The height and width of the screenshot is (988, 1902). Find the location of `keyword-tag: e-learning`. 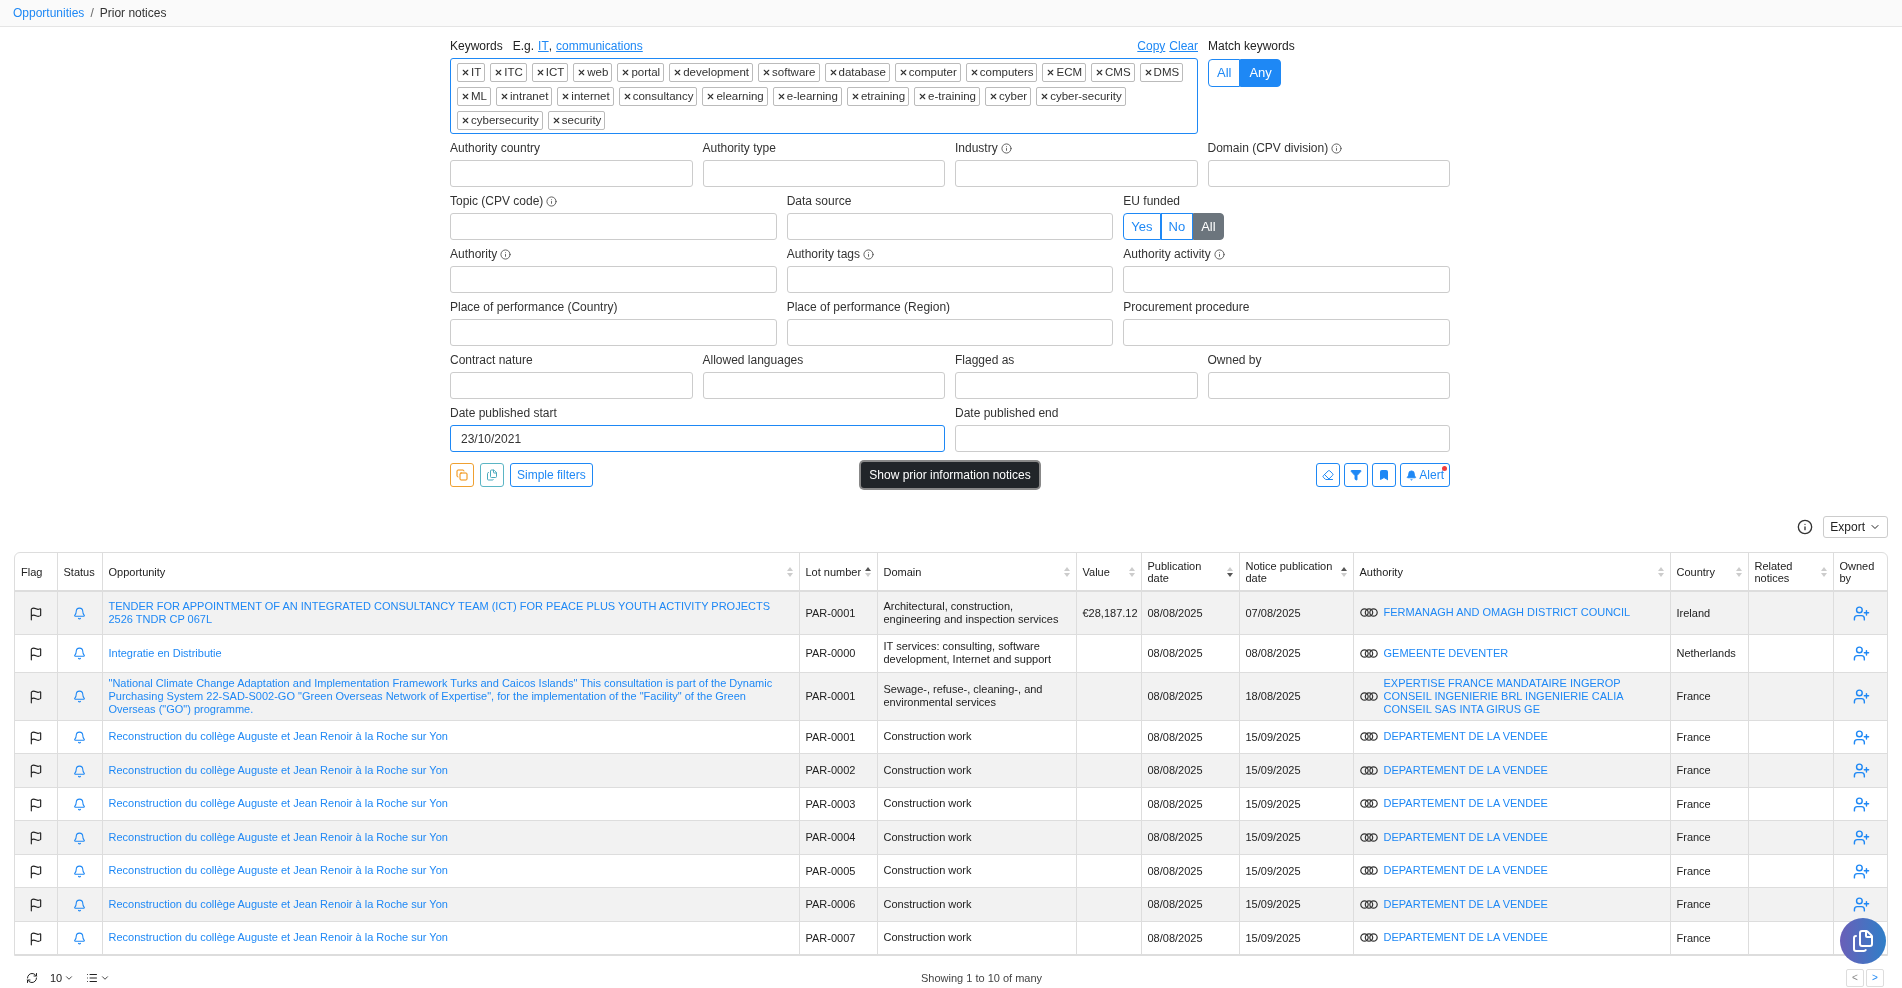

keyword-tag: e-learning is located at coordinates (807, 96).